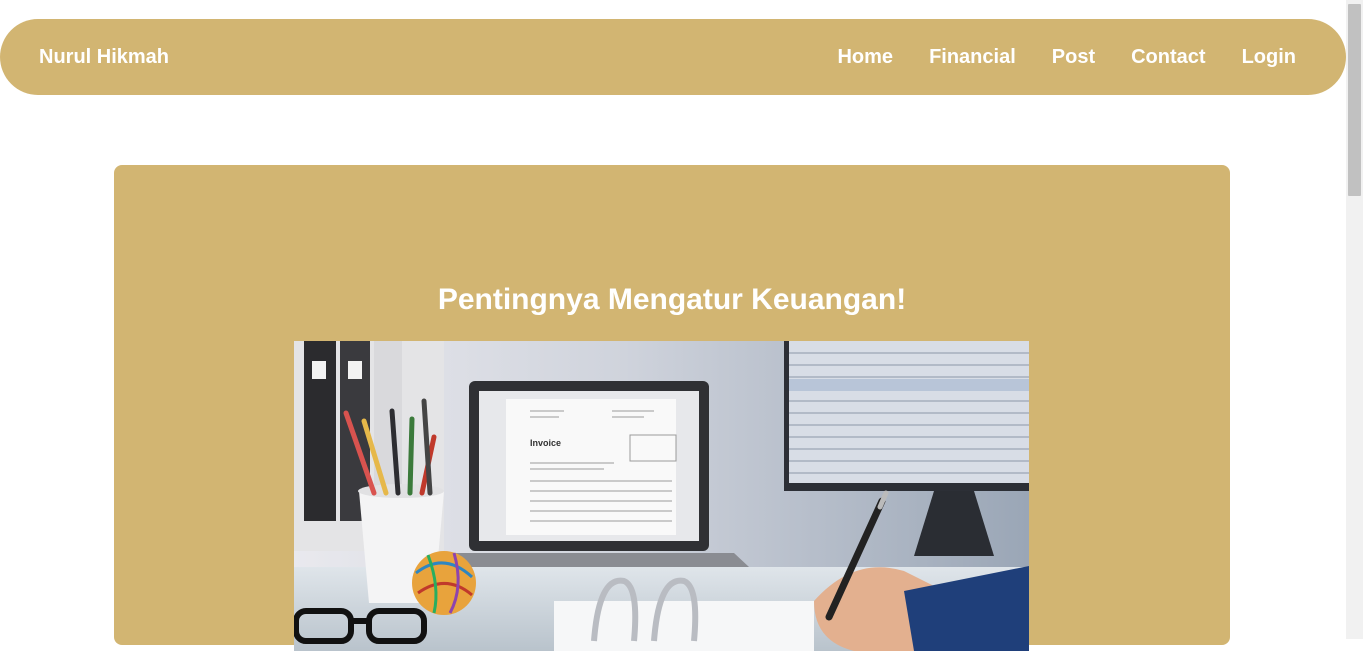 This screenshot has height=651, width=1363. Describe the element at coordinates (1168, 57) in the screenshot. I see `nav-link-contact: Contact` at that location.